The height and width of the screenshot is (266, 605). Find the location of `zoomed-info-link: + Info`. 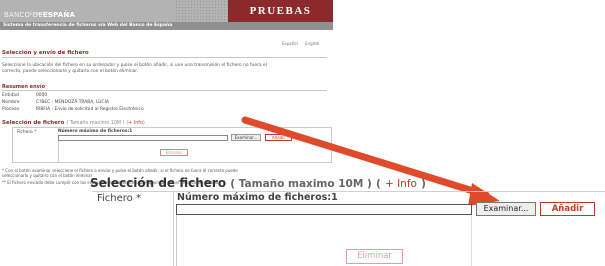

zoomed-info-link: + Info is located at coordinates (401, 184).